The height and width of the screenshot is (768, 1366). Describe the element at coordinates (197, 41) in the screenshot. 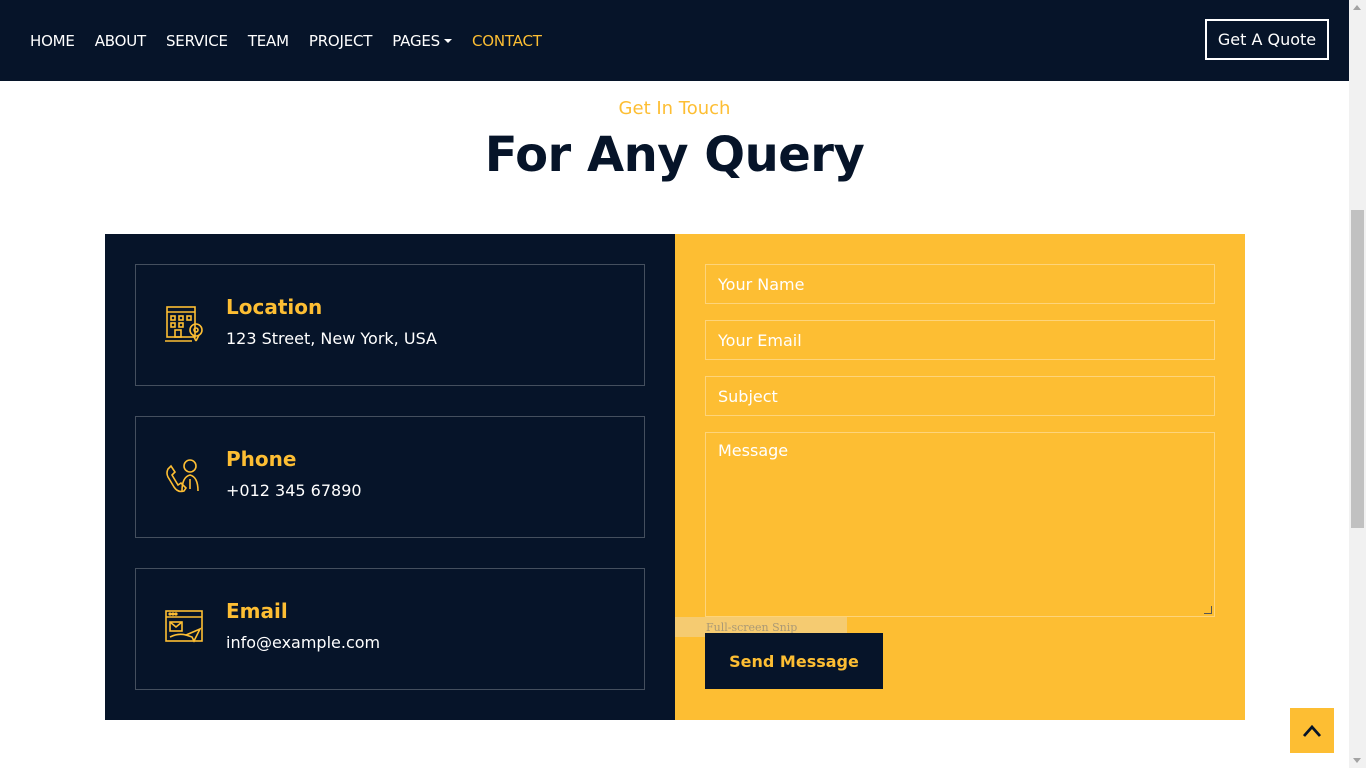

I see `nav-service: SERVICE` at that location.